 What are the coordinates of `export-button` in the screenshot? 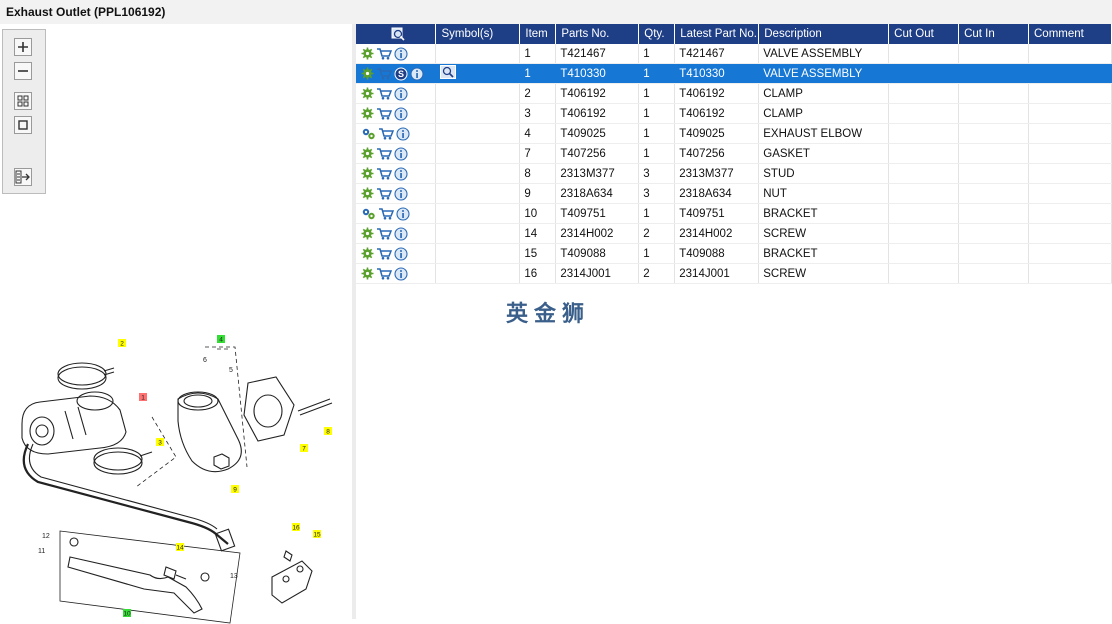 It's located at (23, 177).